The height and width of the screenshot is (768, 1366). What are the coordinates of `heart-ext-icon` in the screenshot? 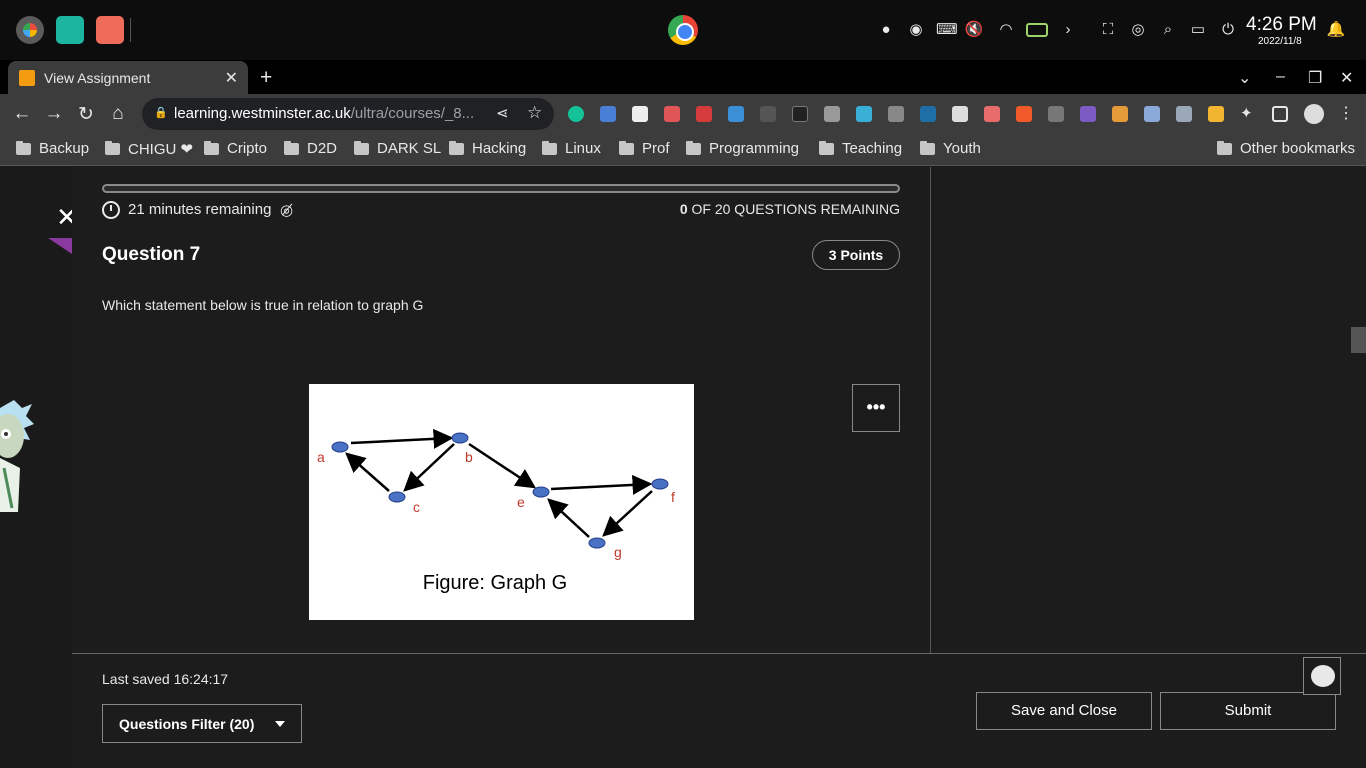 It's located at (864, 114).